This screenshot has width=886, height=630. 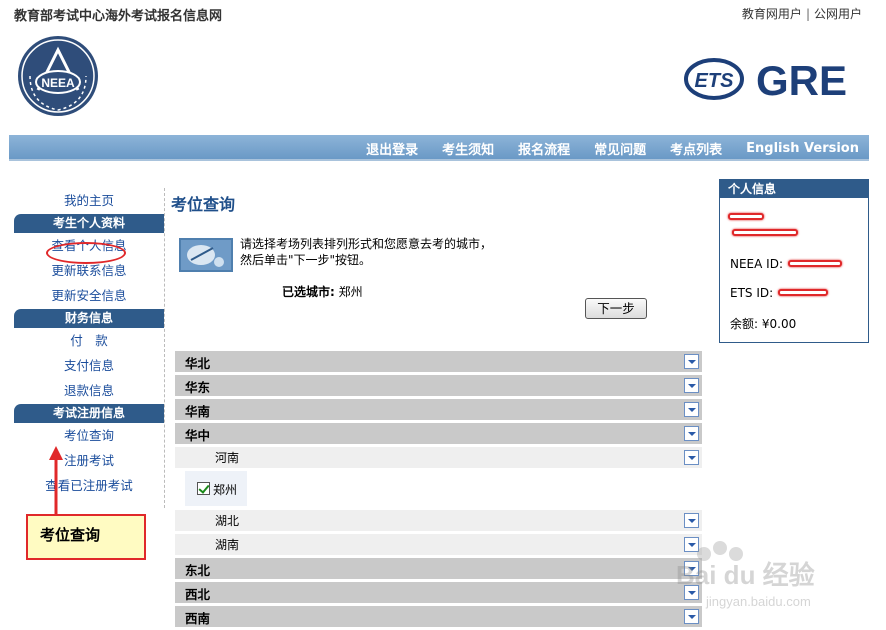 What do you see at coordinates (438, 592) in the screenshot?
I see `region-row-xibei: 西北` at bounding box center [438, 592].